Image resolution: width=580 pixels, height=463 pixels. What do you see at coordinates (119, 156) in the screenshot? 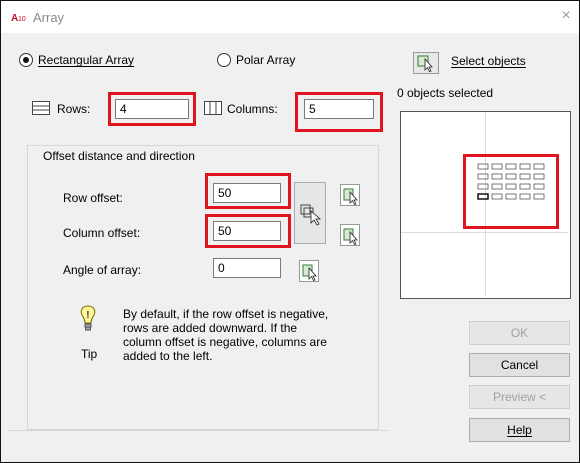
I see `offset-group-title: Offset distance and direction` at bounding box center [119, 156].